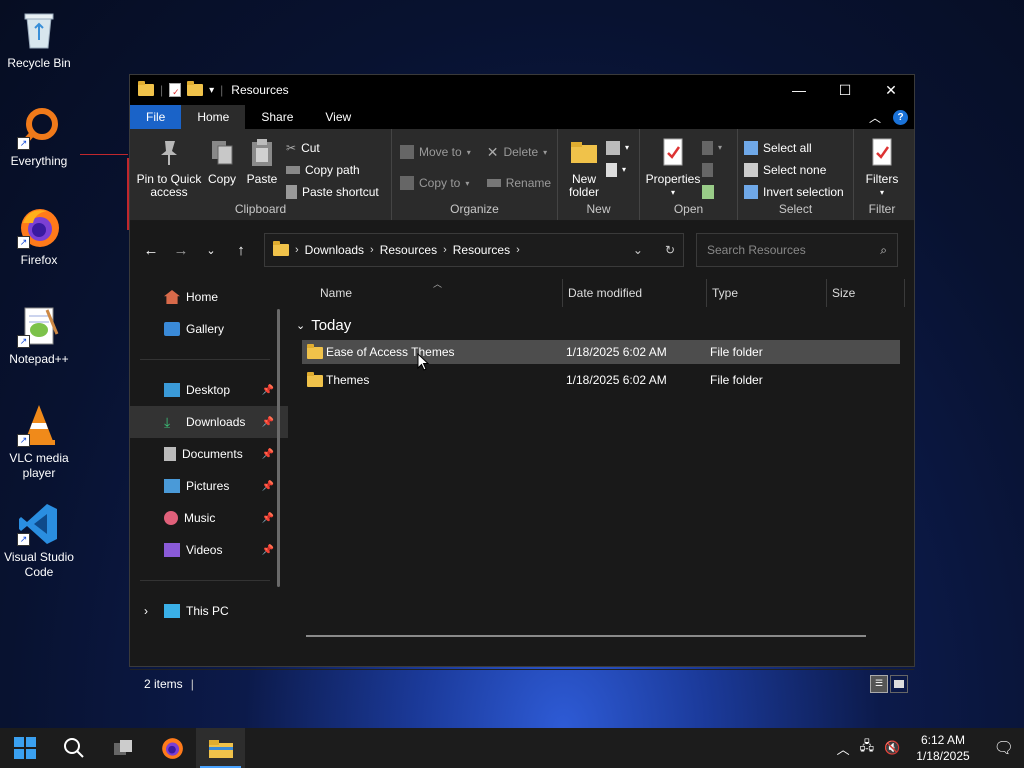  What do you see at coordinates (39, 236) in the screenshot?
I see `desktop-icon-firefox: ↗ Firefox` at bounding box center [39, 236].